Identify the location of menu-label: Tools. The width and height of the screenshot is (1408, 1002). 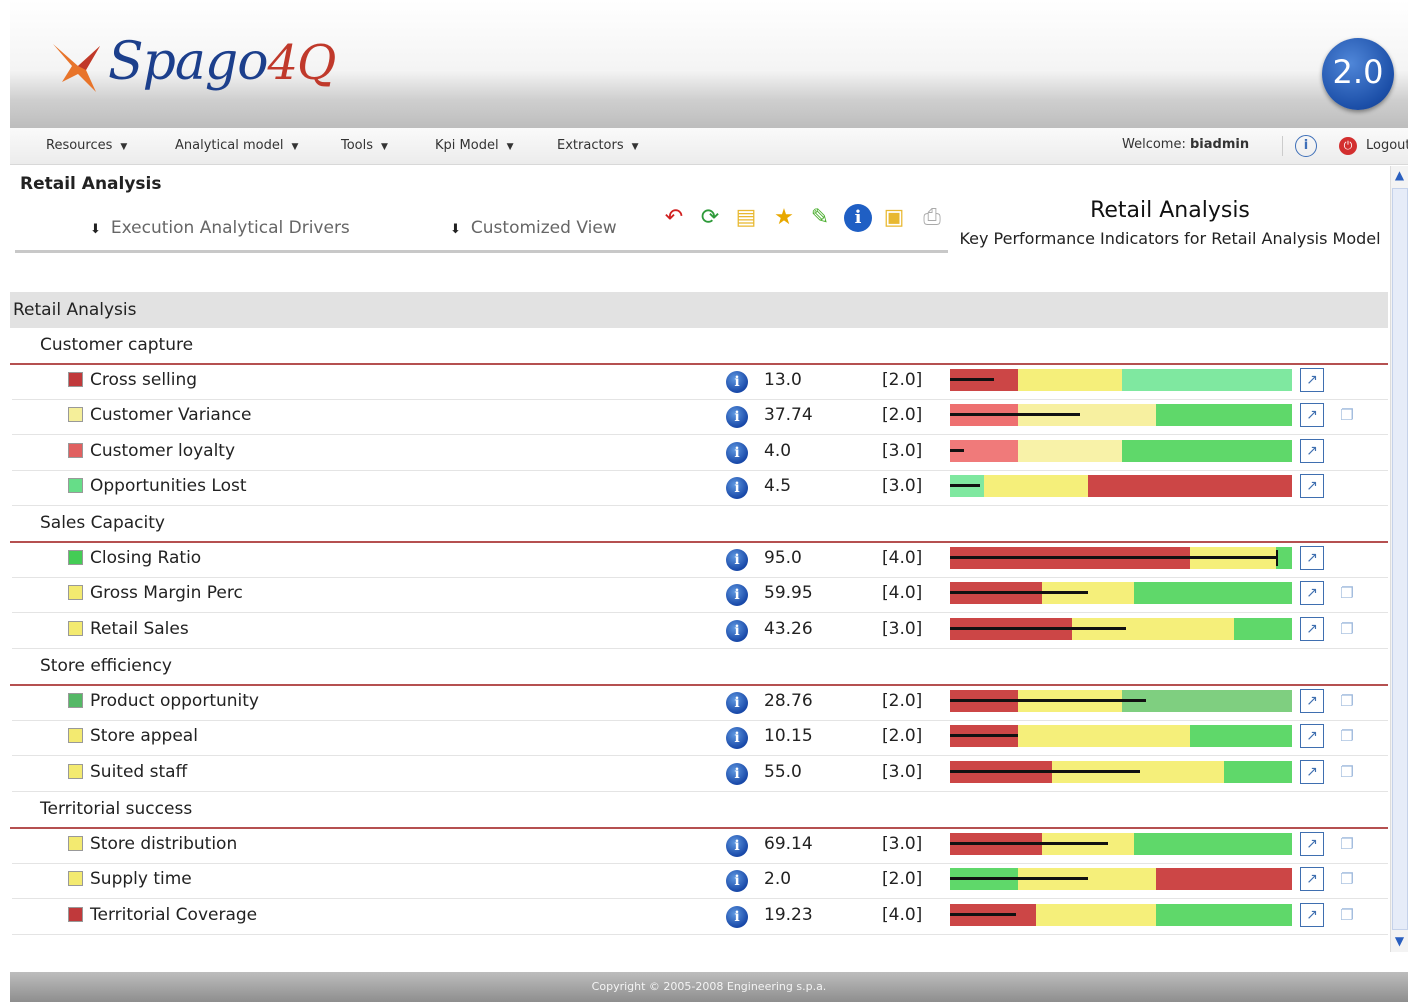
(357, 145).